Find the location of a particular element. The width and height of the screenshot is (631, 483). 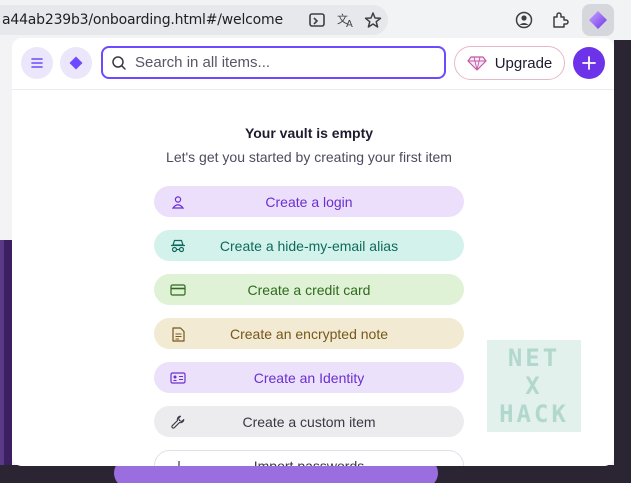

search-box is located at coordinates (273, 62).